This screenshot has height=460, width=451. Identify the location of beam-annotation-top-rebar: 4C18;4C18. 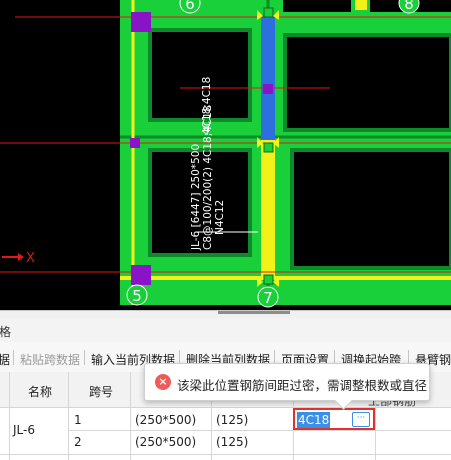
(207, 106).